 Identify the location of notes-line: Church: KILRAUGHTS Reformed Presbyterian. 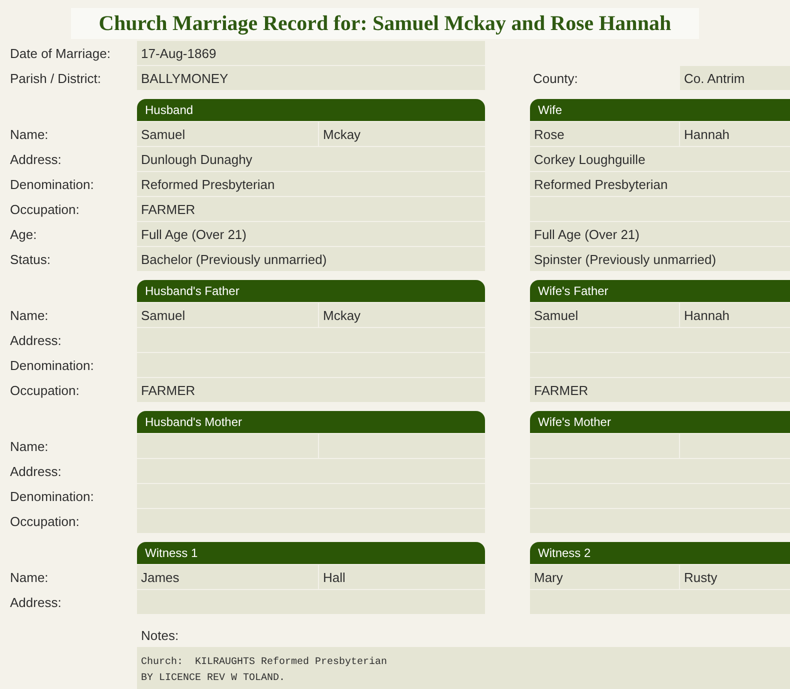
(264, 663).